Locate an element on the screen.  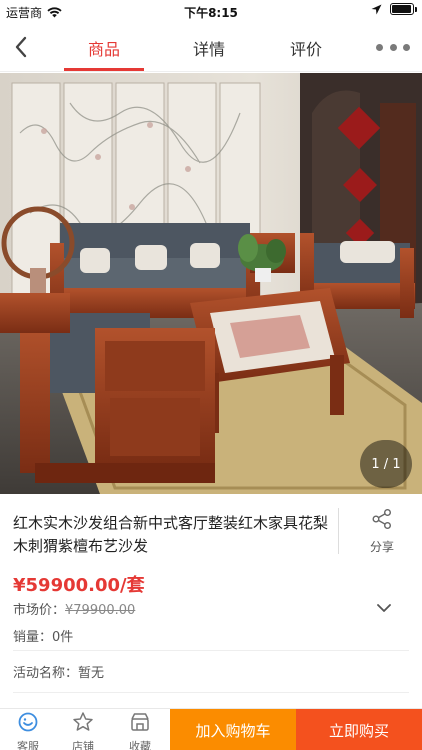
chevron-down-icon is located at coordinates (384, 608).